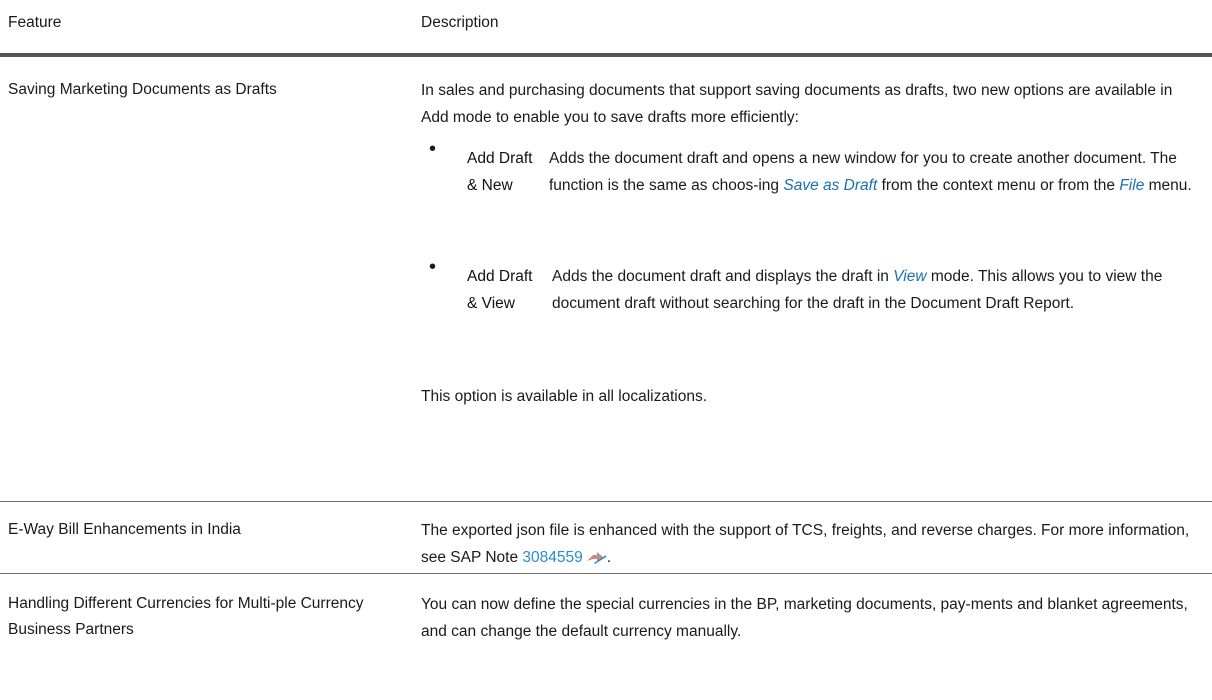 Image resolution: width=1212 pixels, height=700 pixels. I want to click on table-header: Feature Description, so click(606, 28).